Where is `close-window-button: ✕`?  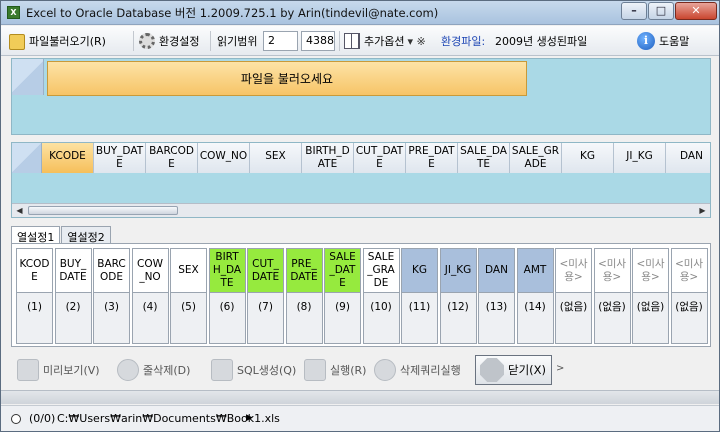
close-window-button: ✕ is located at coordinates (696, 11).